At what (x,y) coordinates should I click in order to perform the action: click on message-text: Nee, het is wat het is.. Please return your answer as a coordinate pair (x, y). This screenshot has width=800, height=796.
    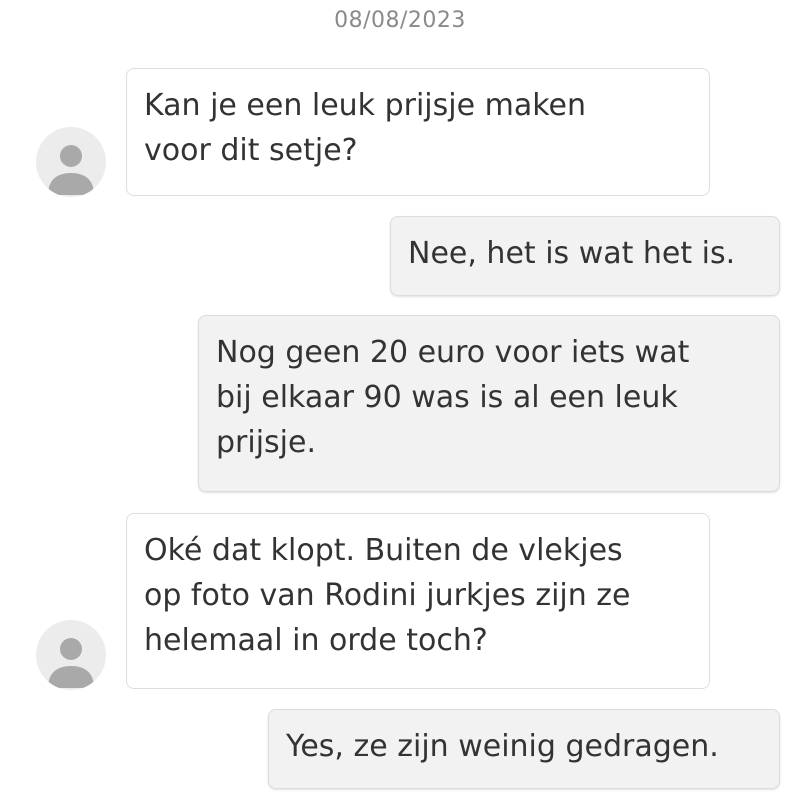
    Looking at the image, I should click on (572, 253).